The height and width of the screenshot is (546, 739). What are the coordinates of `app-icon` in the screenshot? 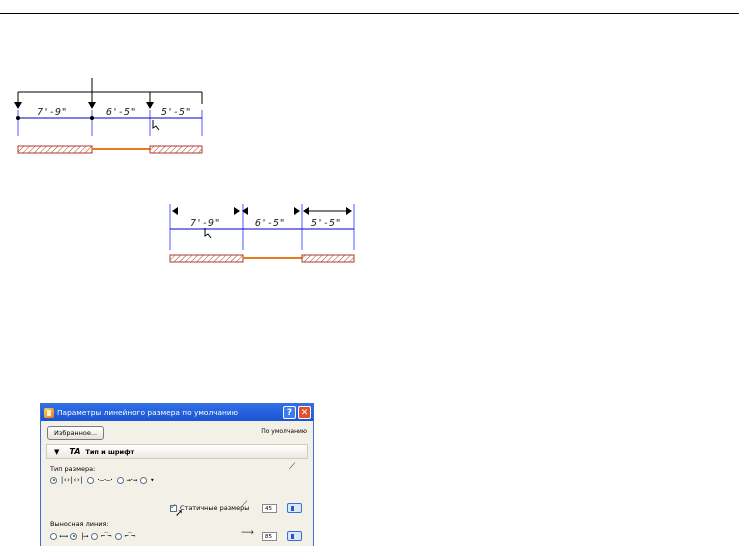 It's located at (49, 412).